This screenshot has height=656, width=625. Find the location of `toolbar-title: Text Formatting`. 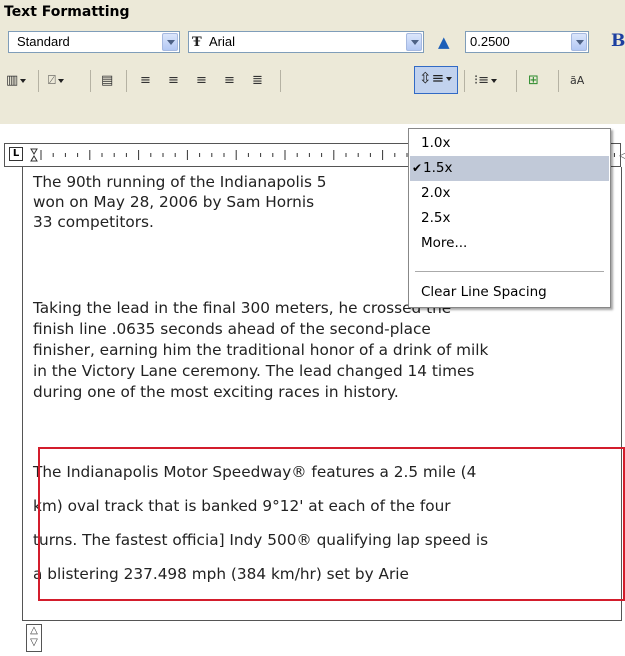

toolbar-title: Text Formatting is located at coordinates (67, 12).